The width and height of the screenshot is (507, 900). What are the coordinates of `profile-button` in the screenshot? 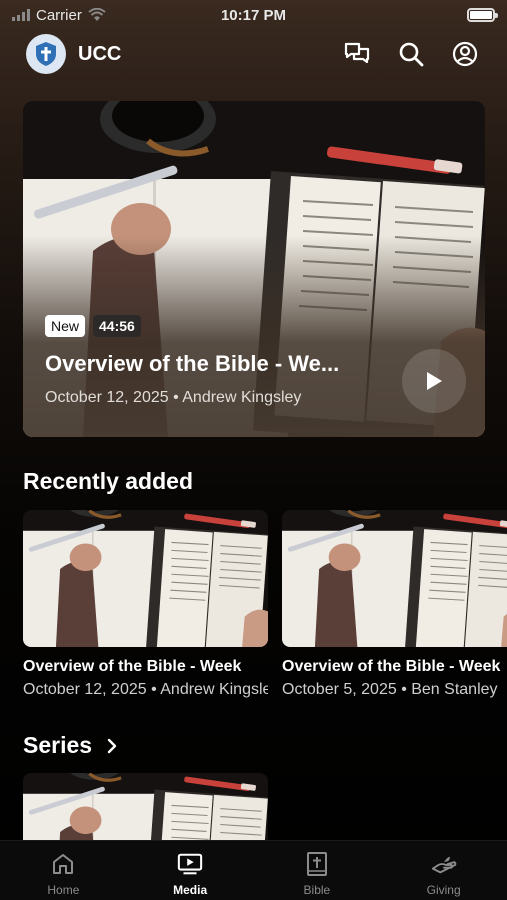 It's located at (465, 54).